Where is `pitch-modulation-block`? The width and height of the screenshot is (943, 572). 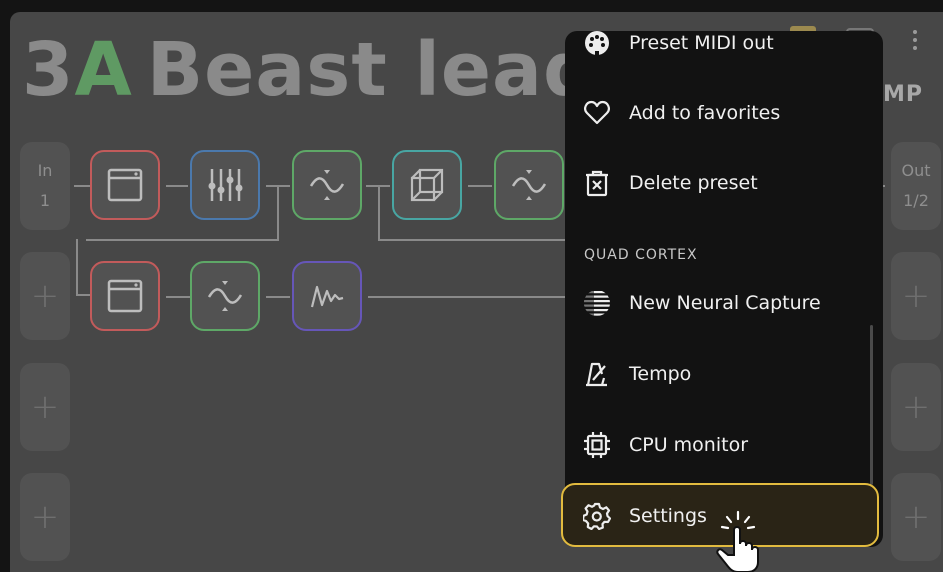 pitch-modulation-block is located at coordinates (327, 185).